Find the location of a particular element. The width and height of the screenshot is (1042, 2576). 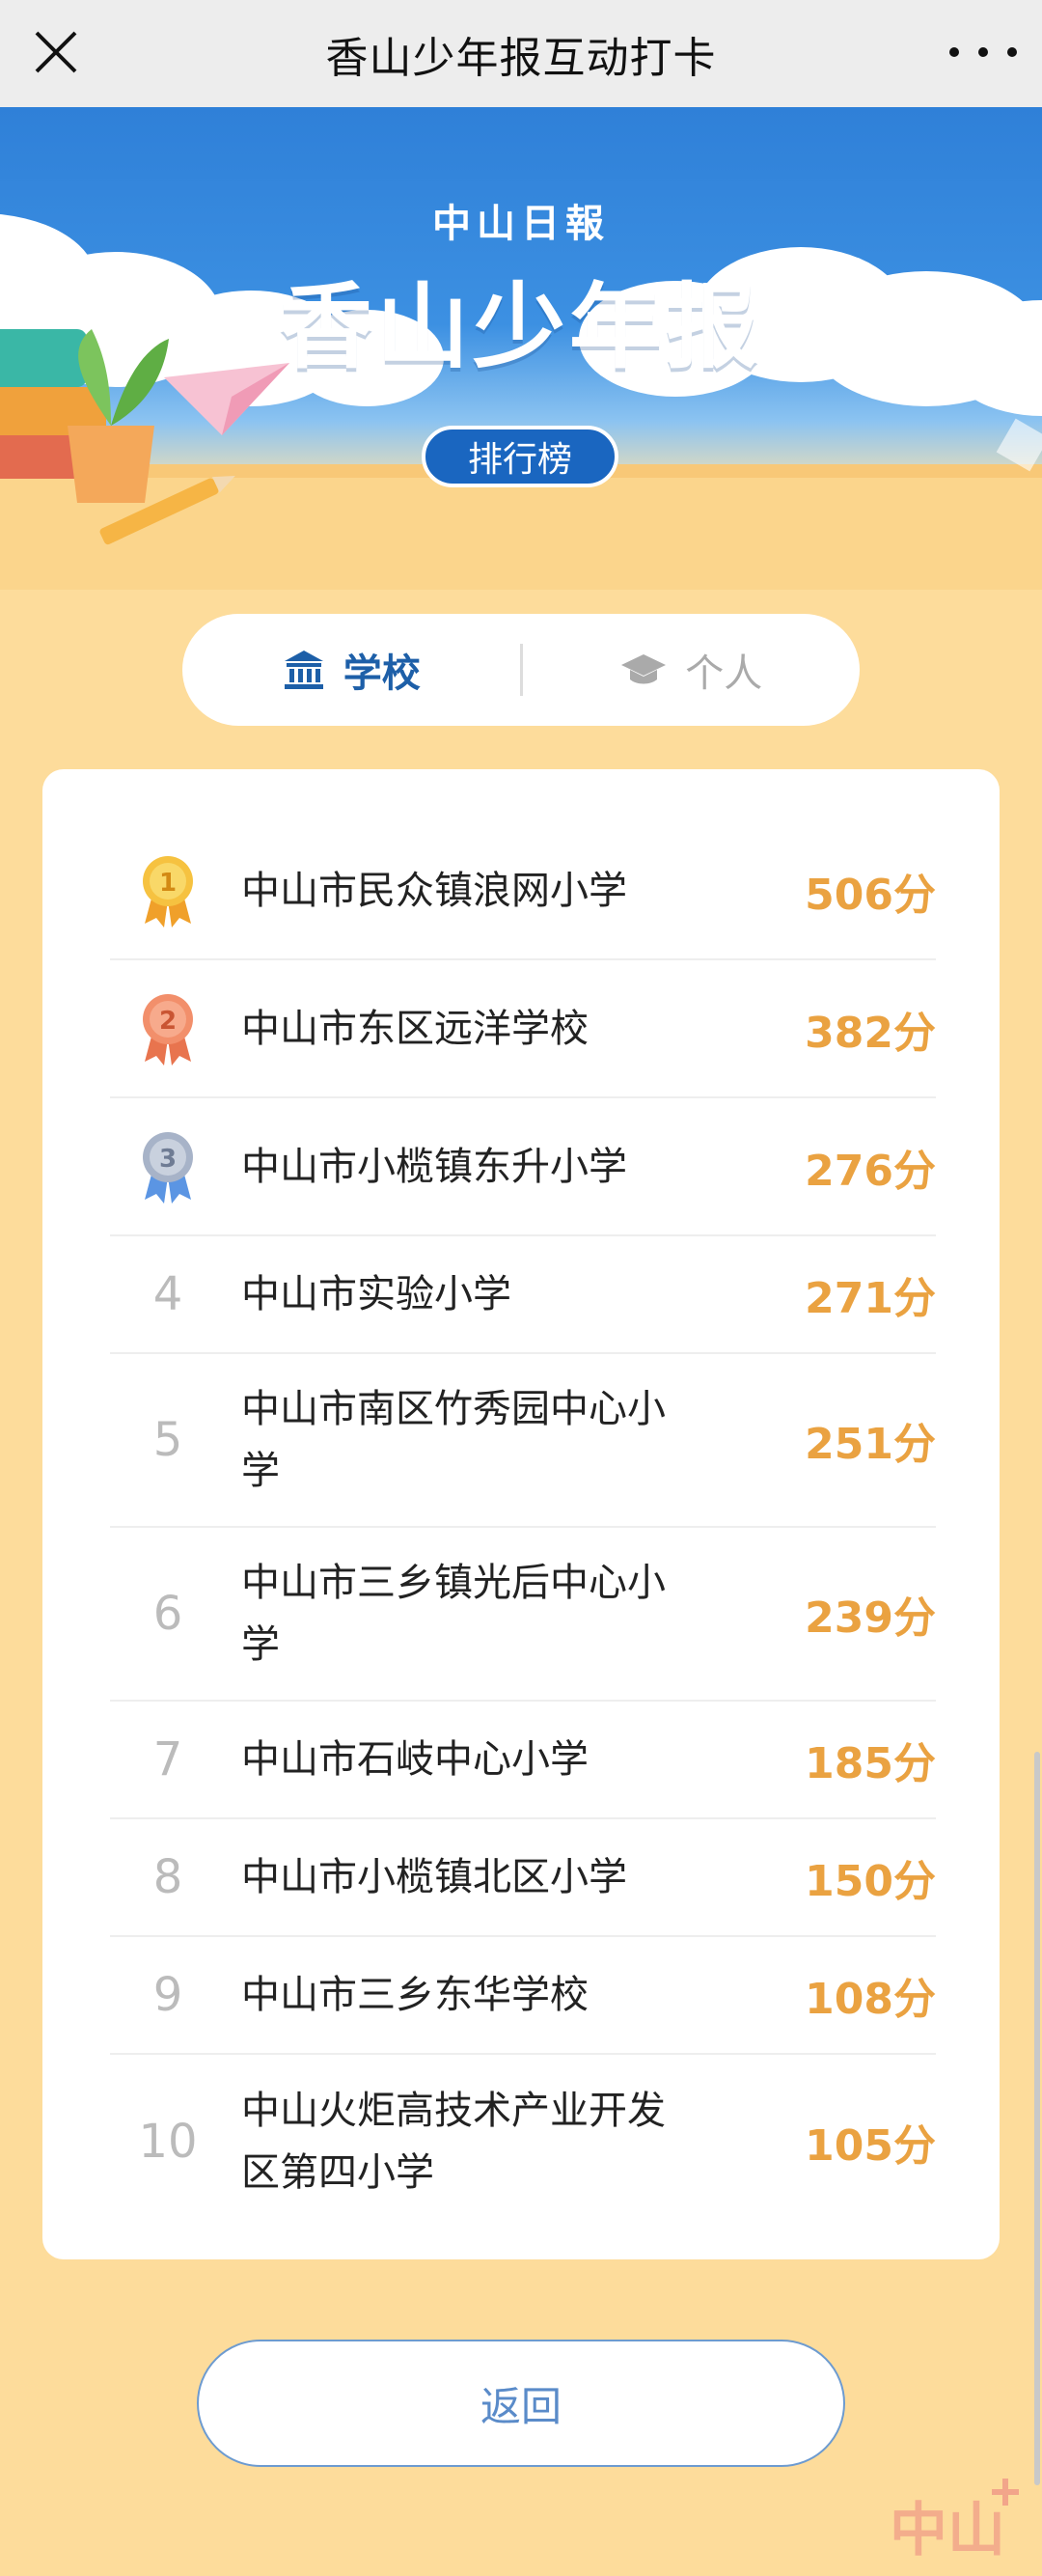

graduation-cap-icon is located at coordinates (644, 669).